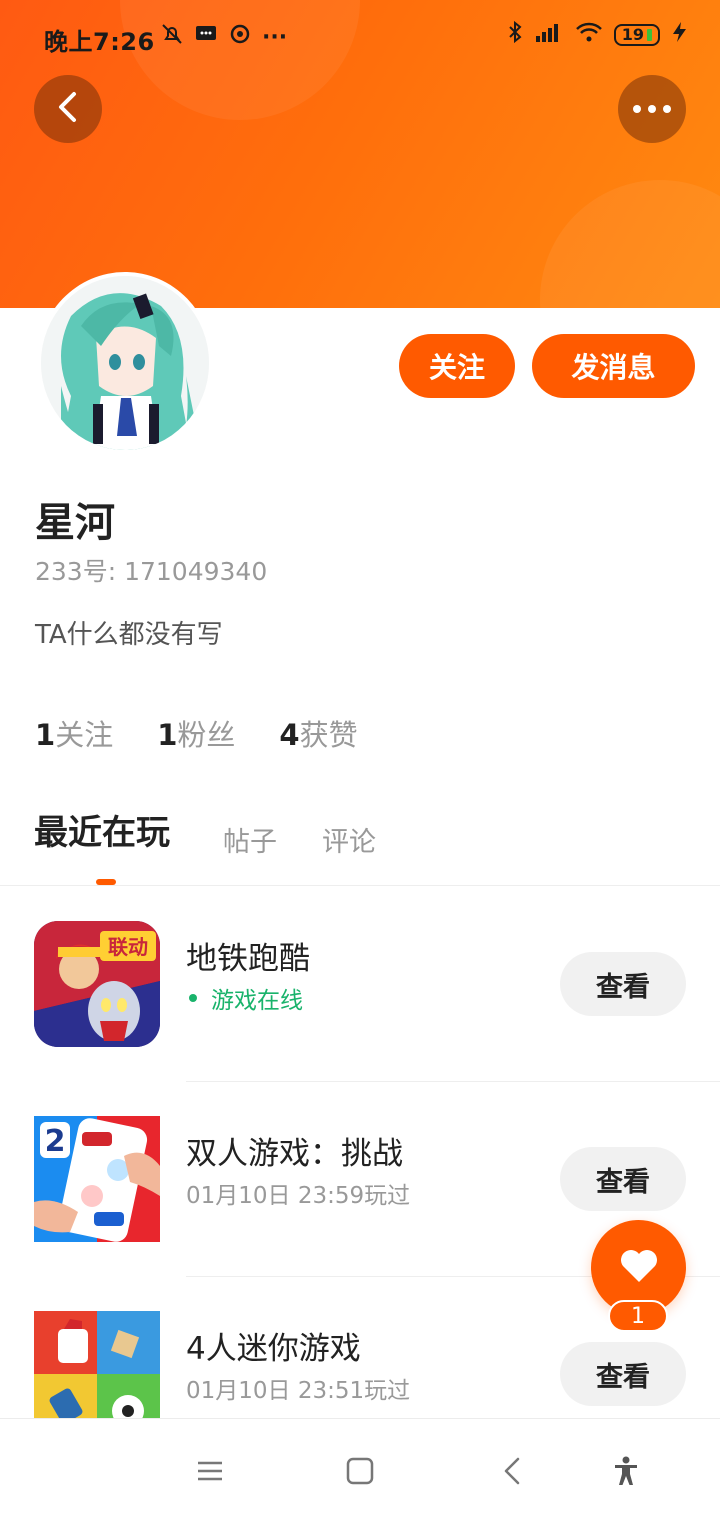 This screenshot has height=1520, width=720. Describe the element at coordinates (649, 35) in the screenshot. I see `battery-charge-mark` at that location.